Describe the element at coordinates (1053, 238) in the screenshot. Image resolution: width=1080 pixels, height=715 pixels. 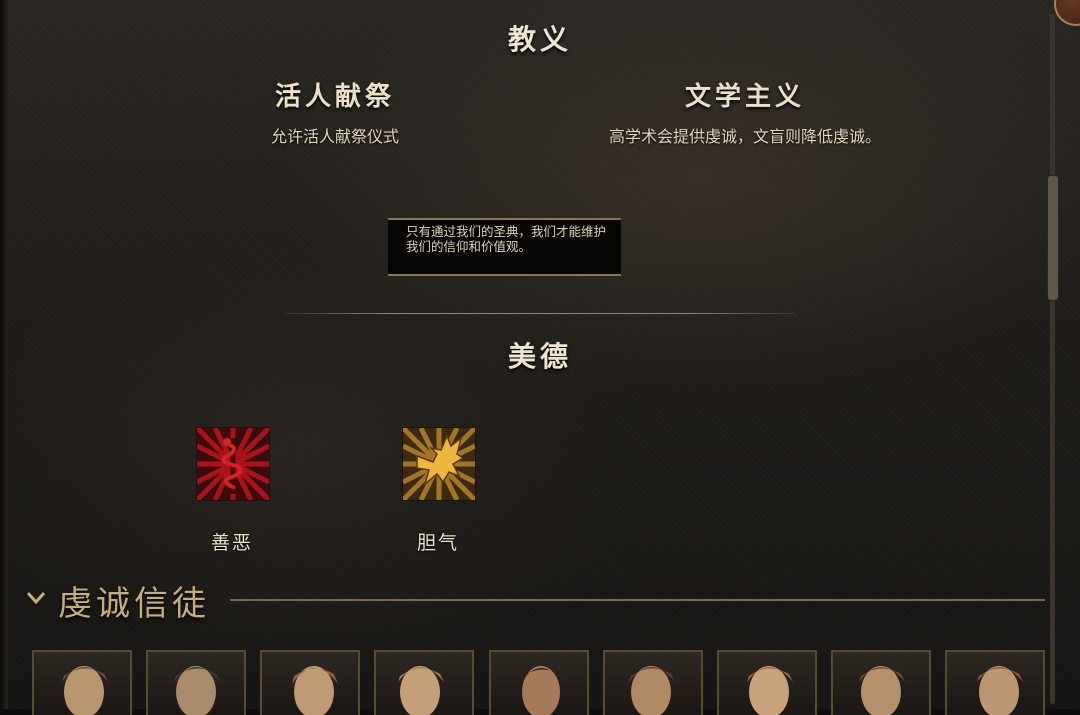
I see `scrollbar-thumb` at that location.